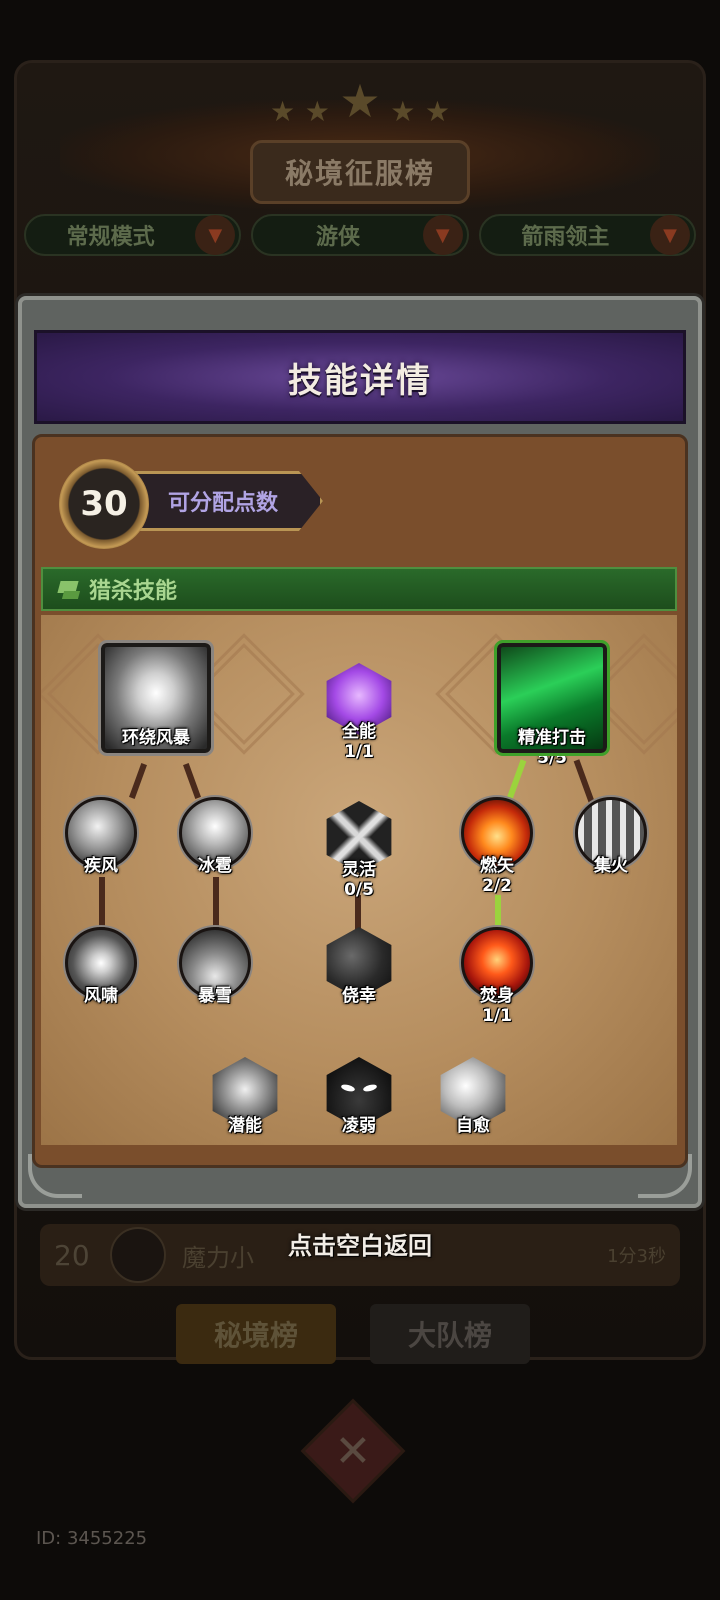  What do you see at coordinates (497, 886) in the screenshot?
I see `skill-level: 2/2` at bounding box center [497, 886].